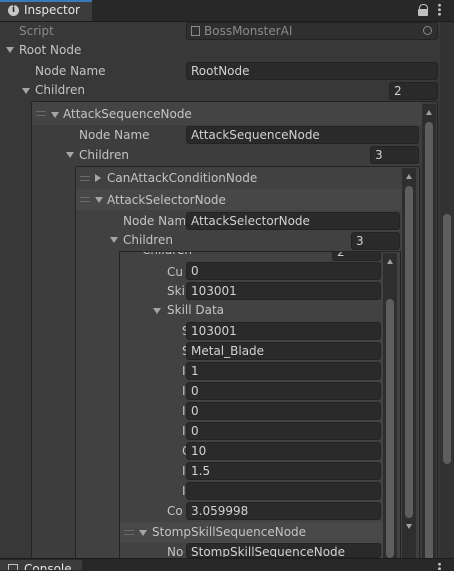  I want to click on ski-label: Ski, so click(176, 291).